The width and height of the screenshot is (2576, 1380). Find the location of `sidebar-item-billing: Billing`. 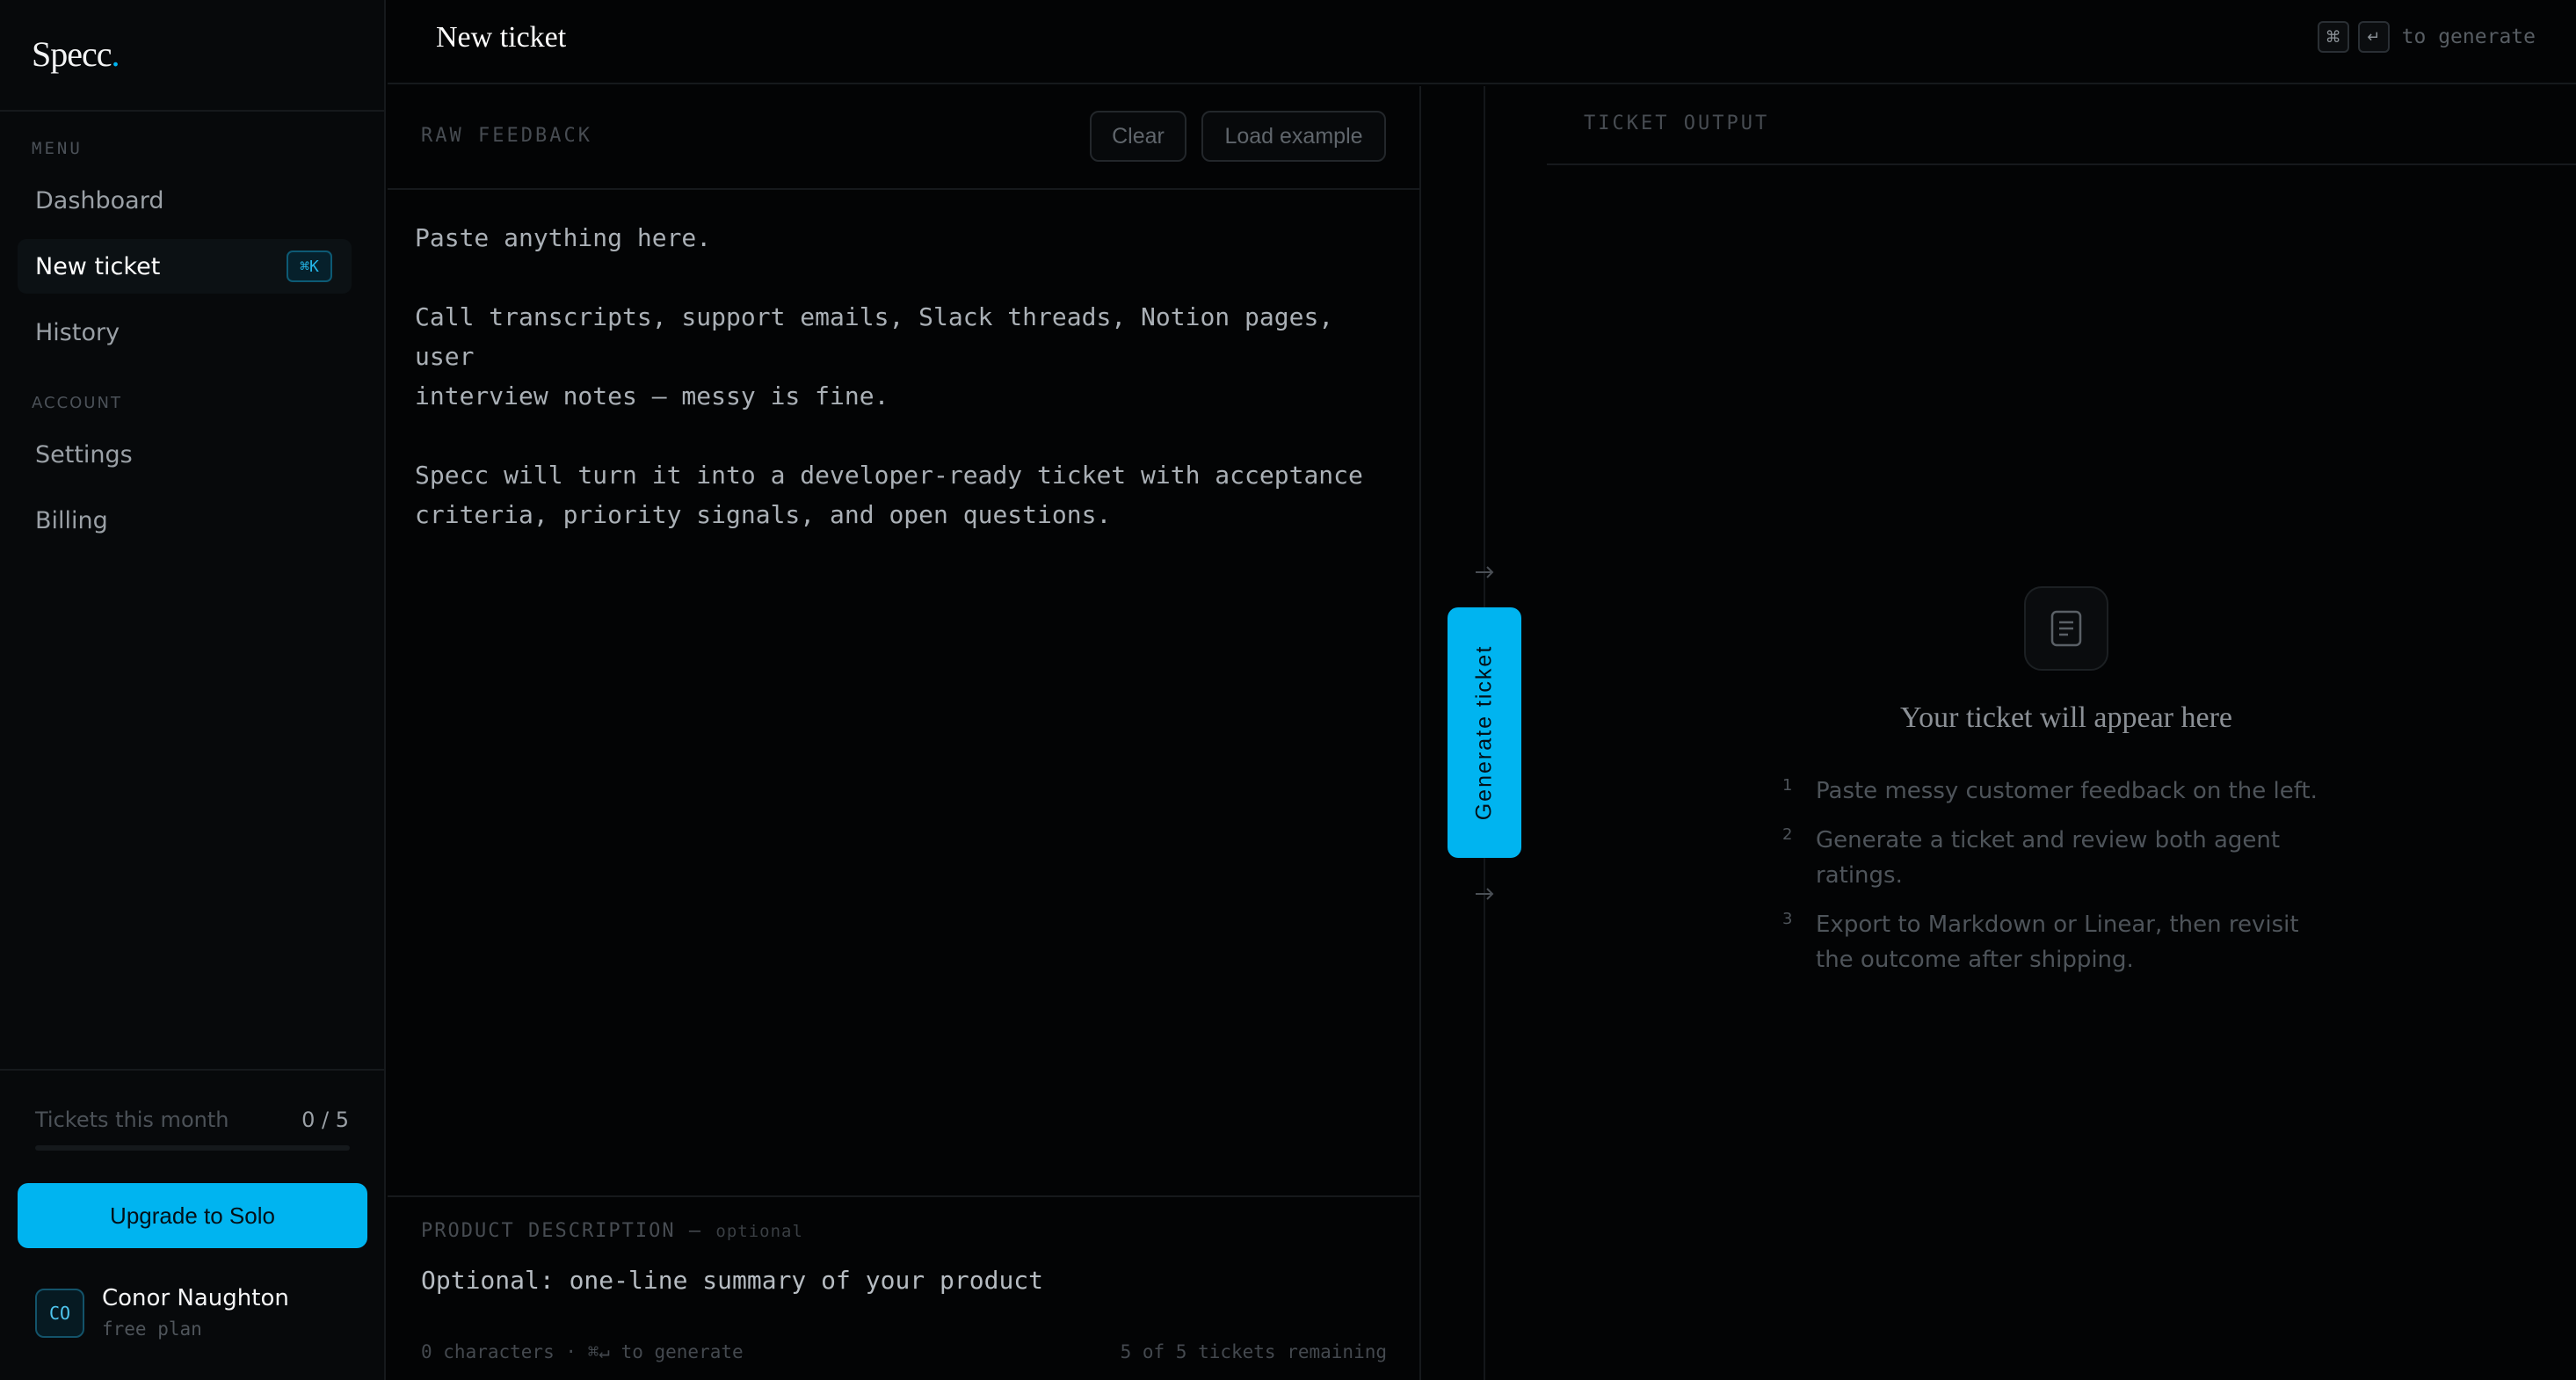

sidebar-item-billing: Billing is located at coordinates (185, 520).